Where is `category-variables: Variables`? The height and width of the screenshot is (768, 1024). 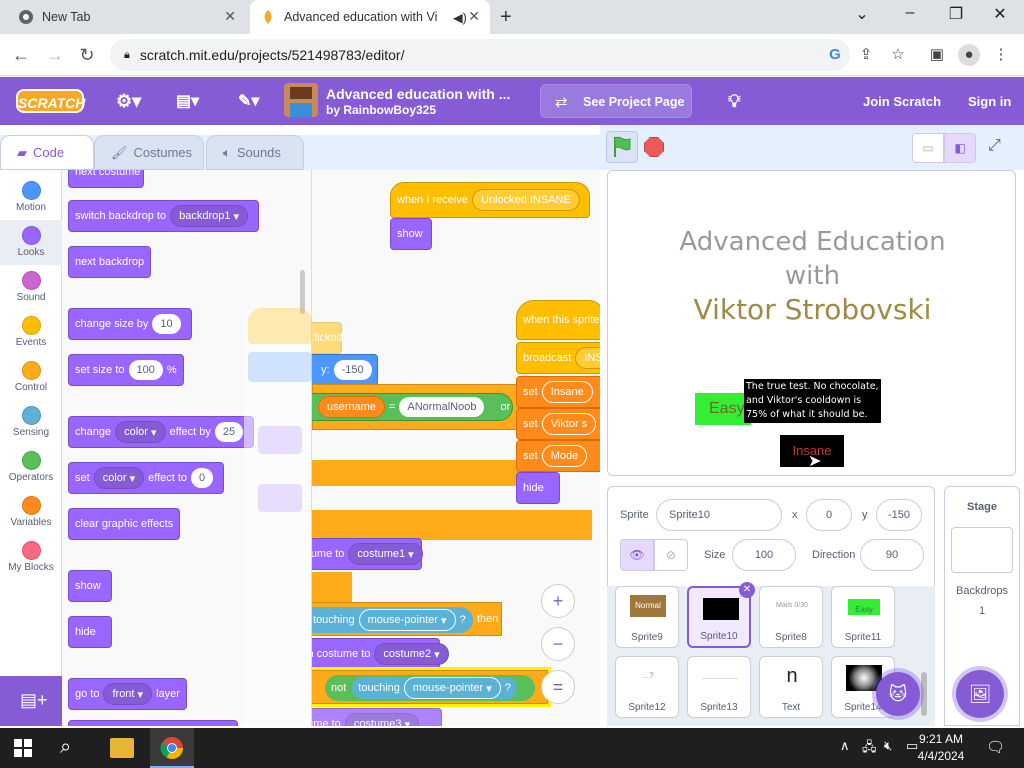 category-variables: Variables is located at coordinates (31, 512).